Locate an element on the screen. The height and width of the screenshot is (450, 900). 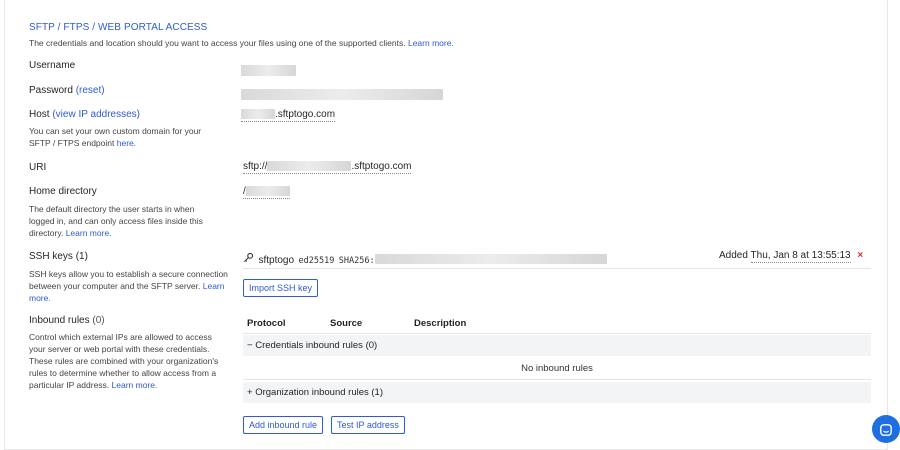
test-ip-address-button: Test IP address is located at coordinates (368, 425).